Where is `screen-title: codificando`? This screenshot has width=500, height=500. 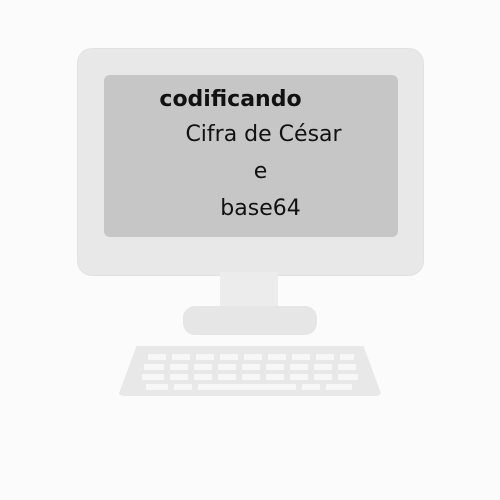
screen-title: codificando is located at coordinates (230, 99).